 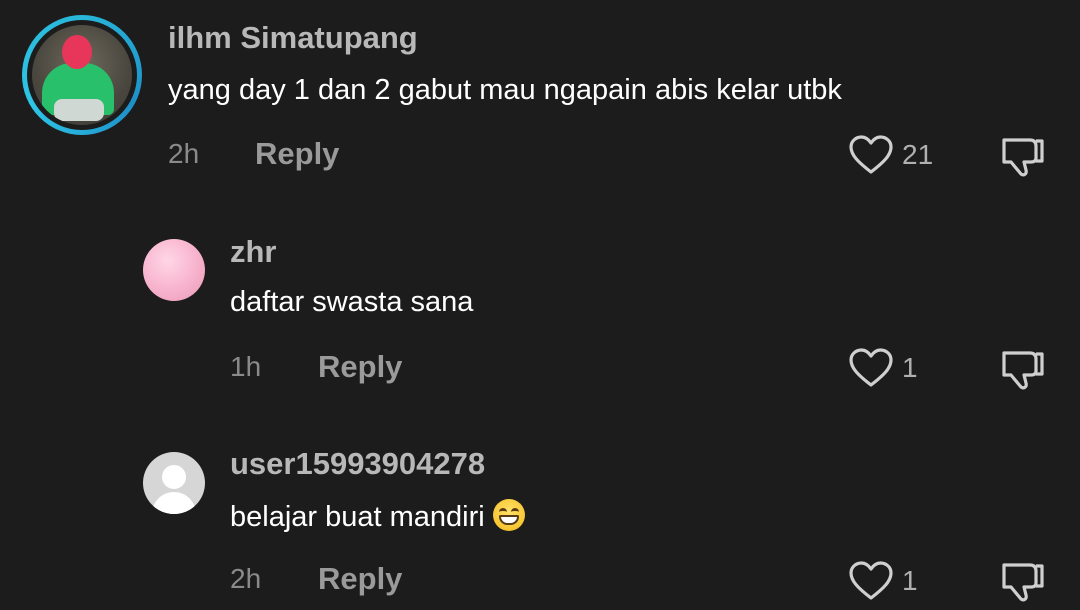 What do you see at coordinates (918, 154) in the screenshot?
I see `like-count: 21` at bounding box center [918, 154].